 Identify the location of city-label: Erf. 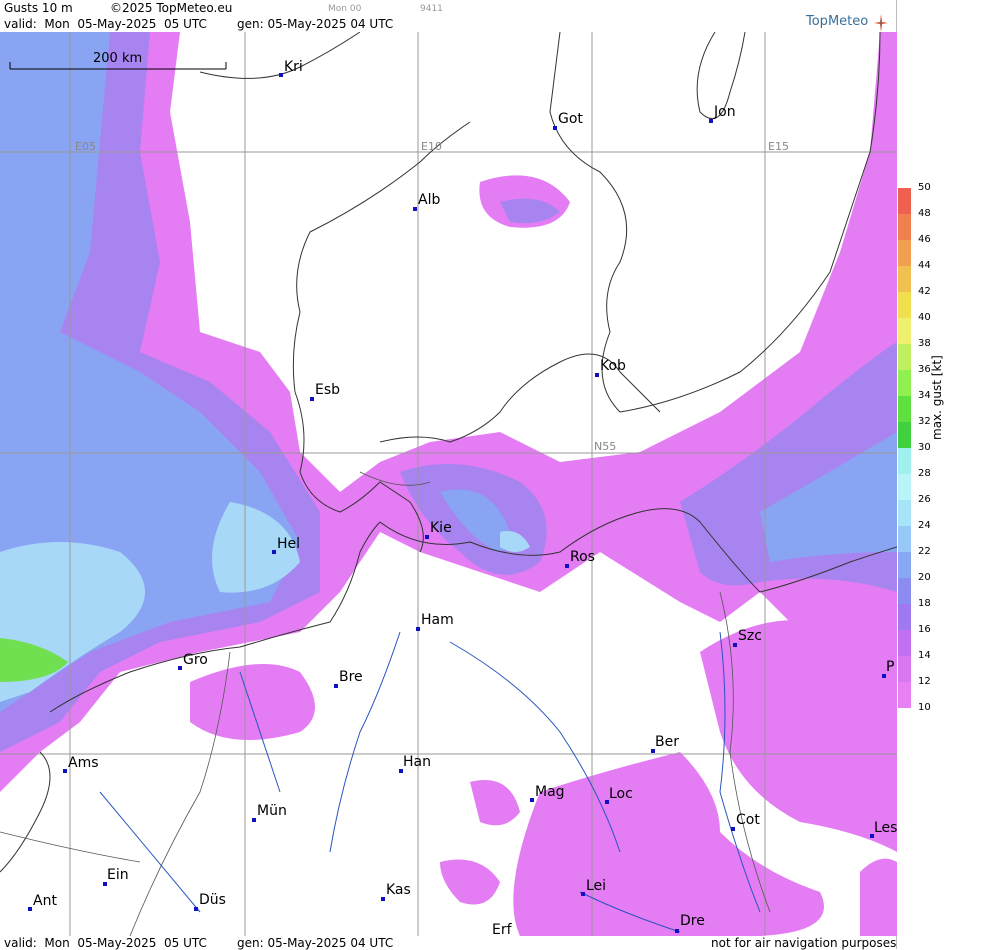
(502, 929).